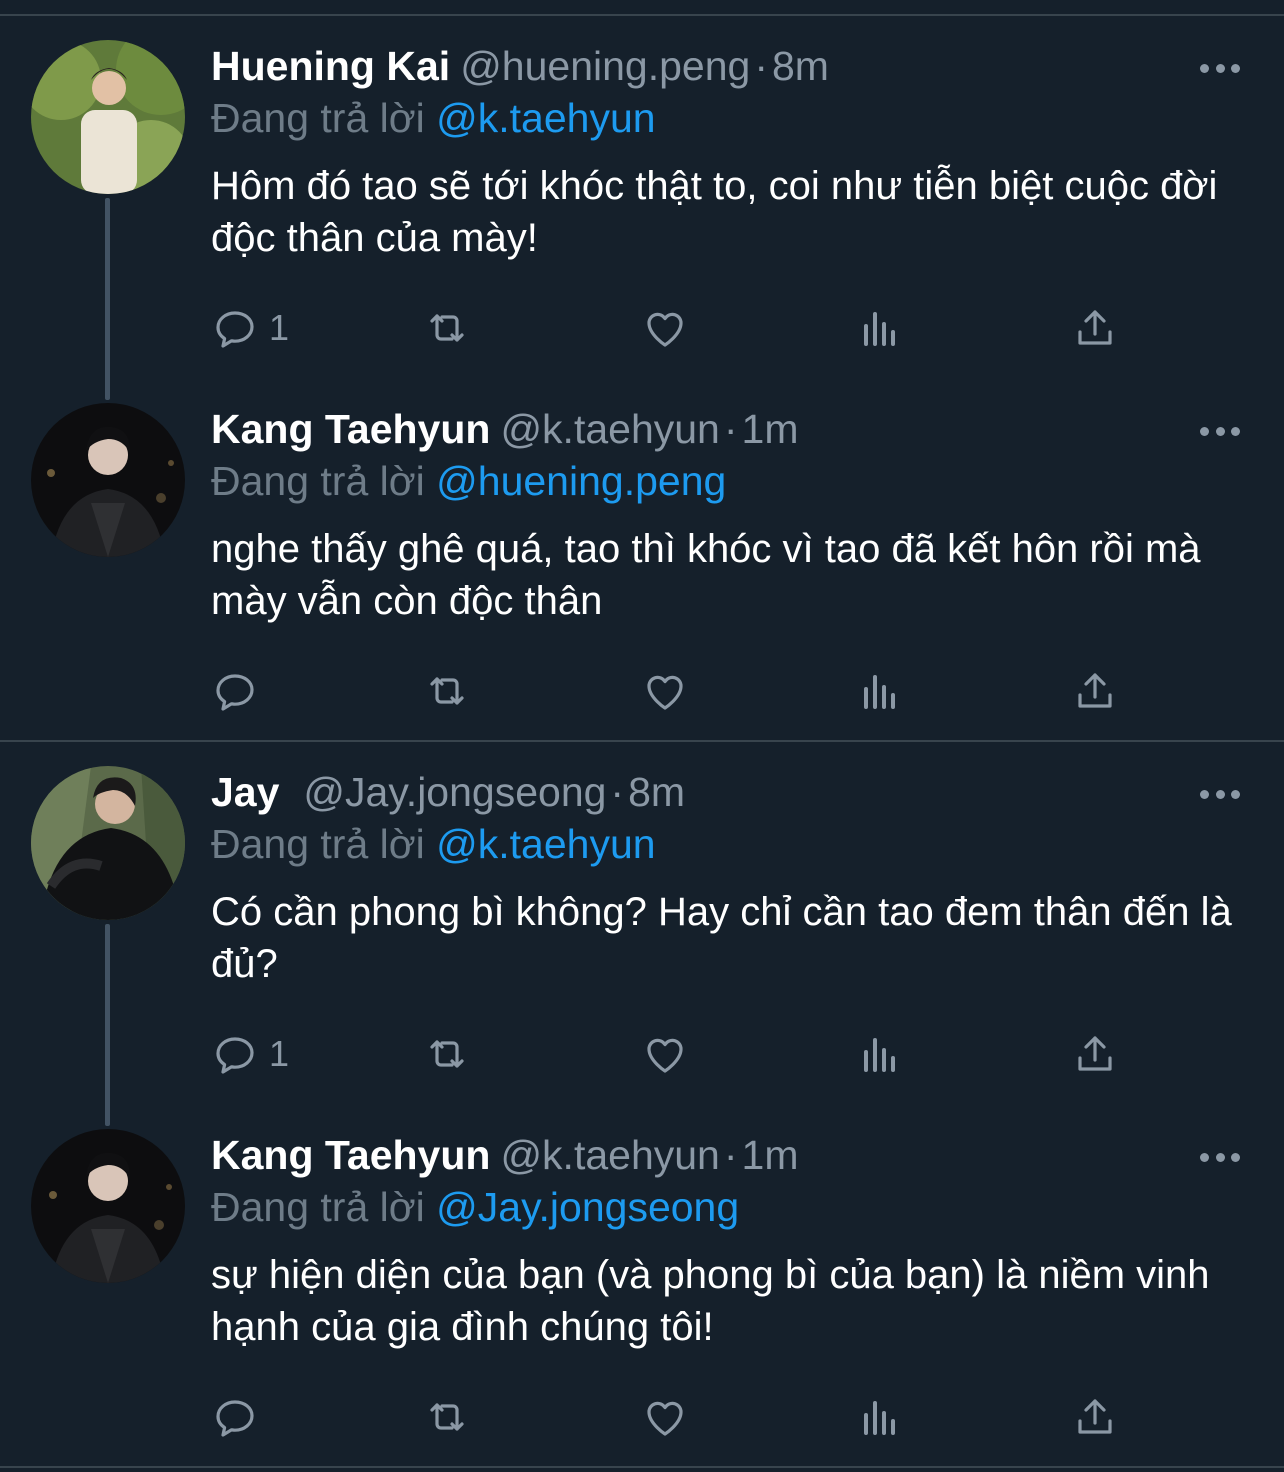 This screenshot has height=1472, width=1284. What do you see at coordinates (279, 1053) in the screenshot?
I see `reply-count: 1` at bounding box center [279, 1053].